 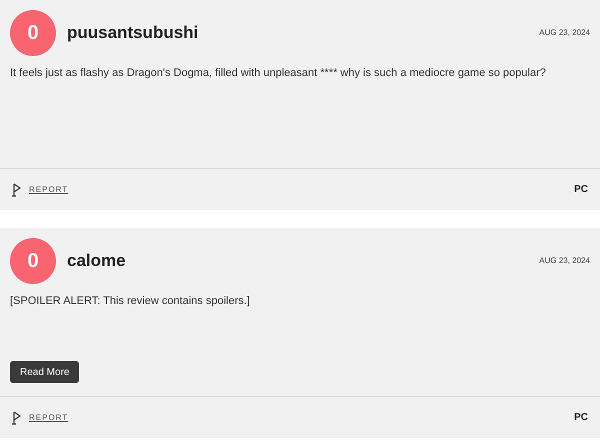 I want to click on username: calome, so click(x=96, y=261).